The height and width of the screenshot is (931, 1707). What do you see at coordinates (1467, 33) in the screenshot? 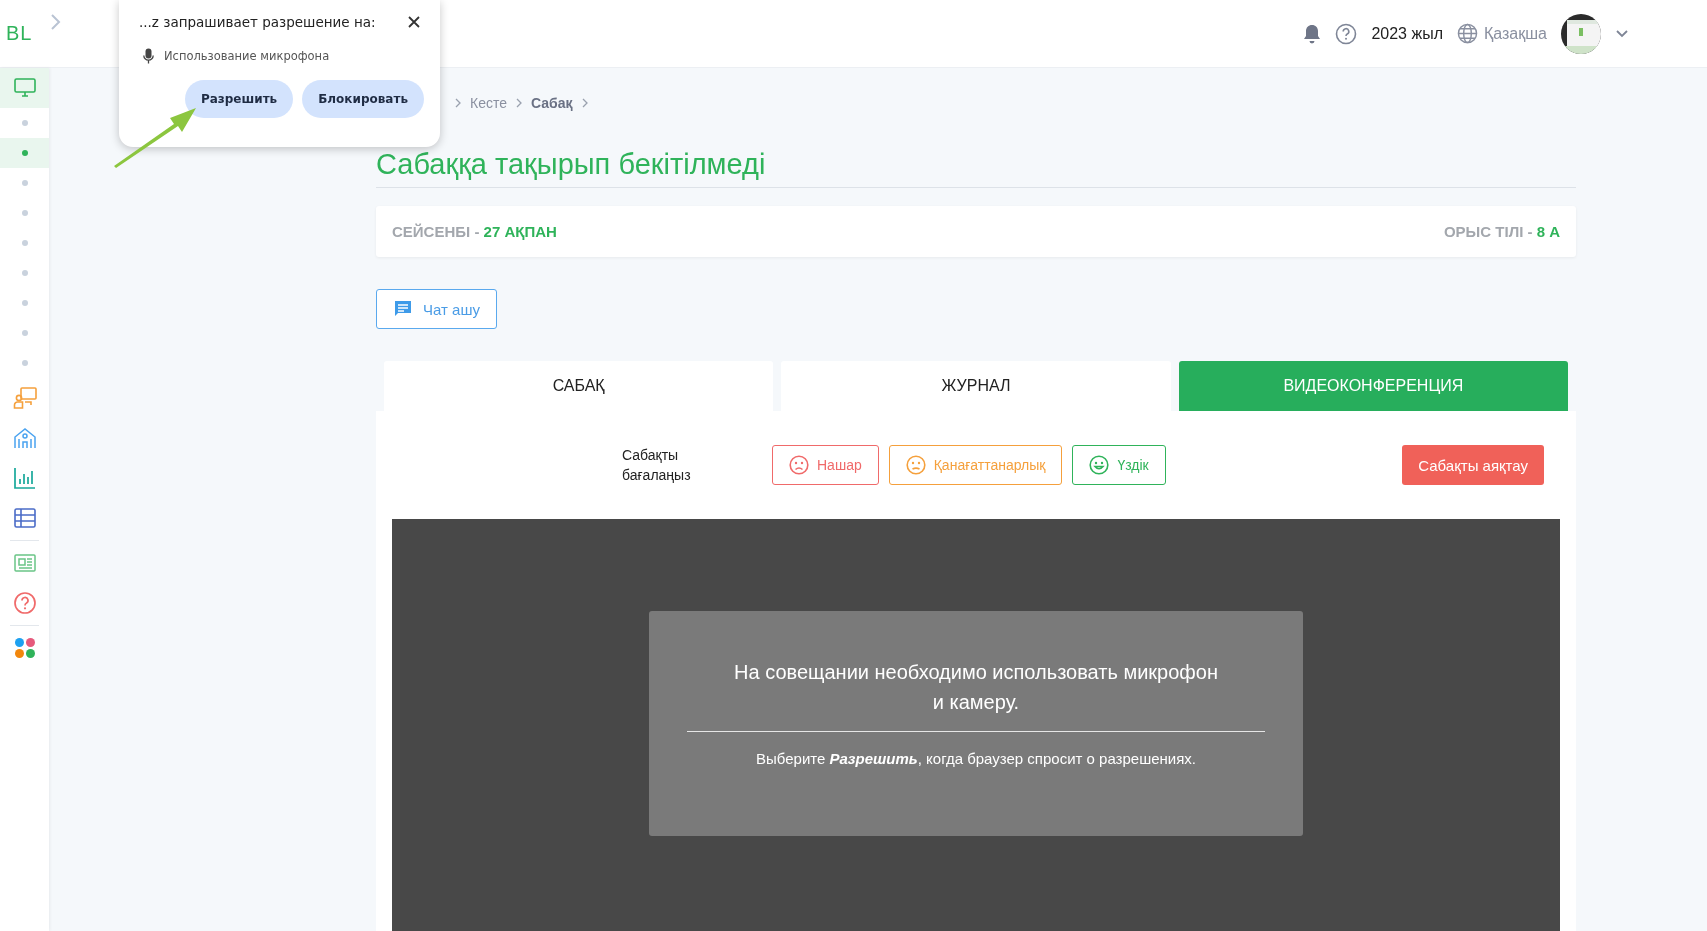
I see `globe-icon` at bounding box center [1467, 33].